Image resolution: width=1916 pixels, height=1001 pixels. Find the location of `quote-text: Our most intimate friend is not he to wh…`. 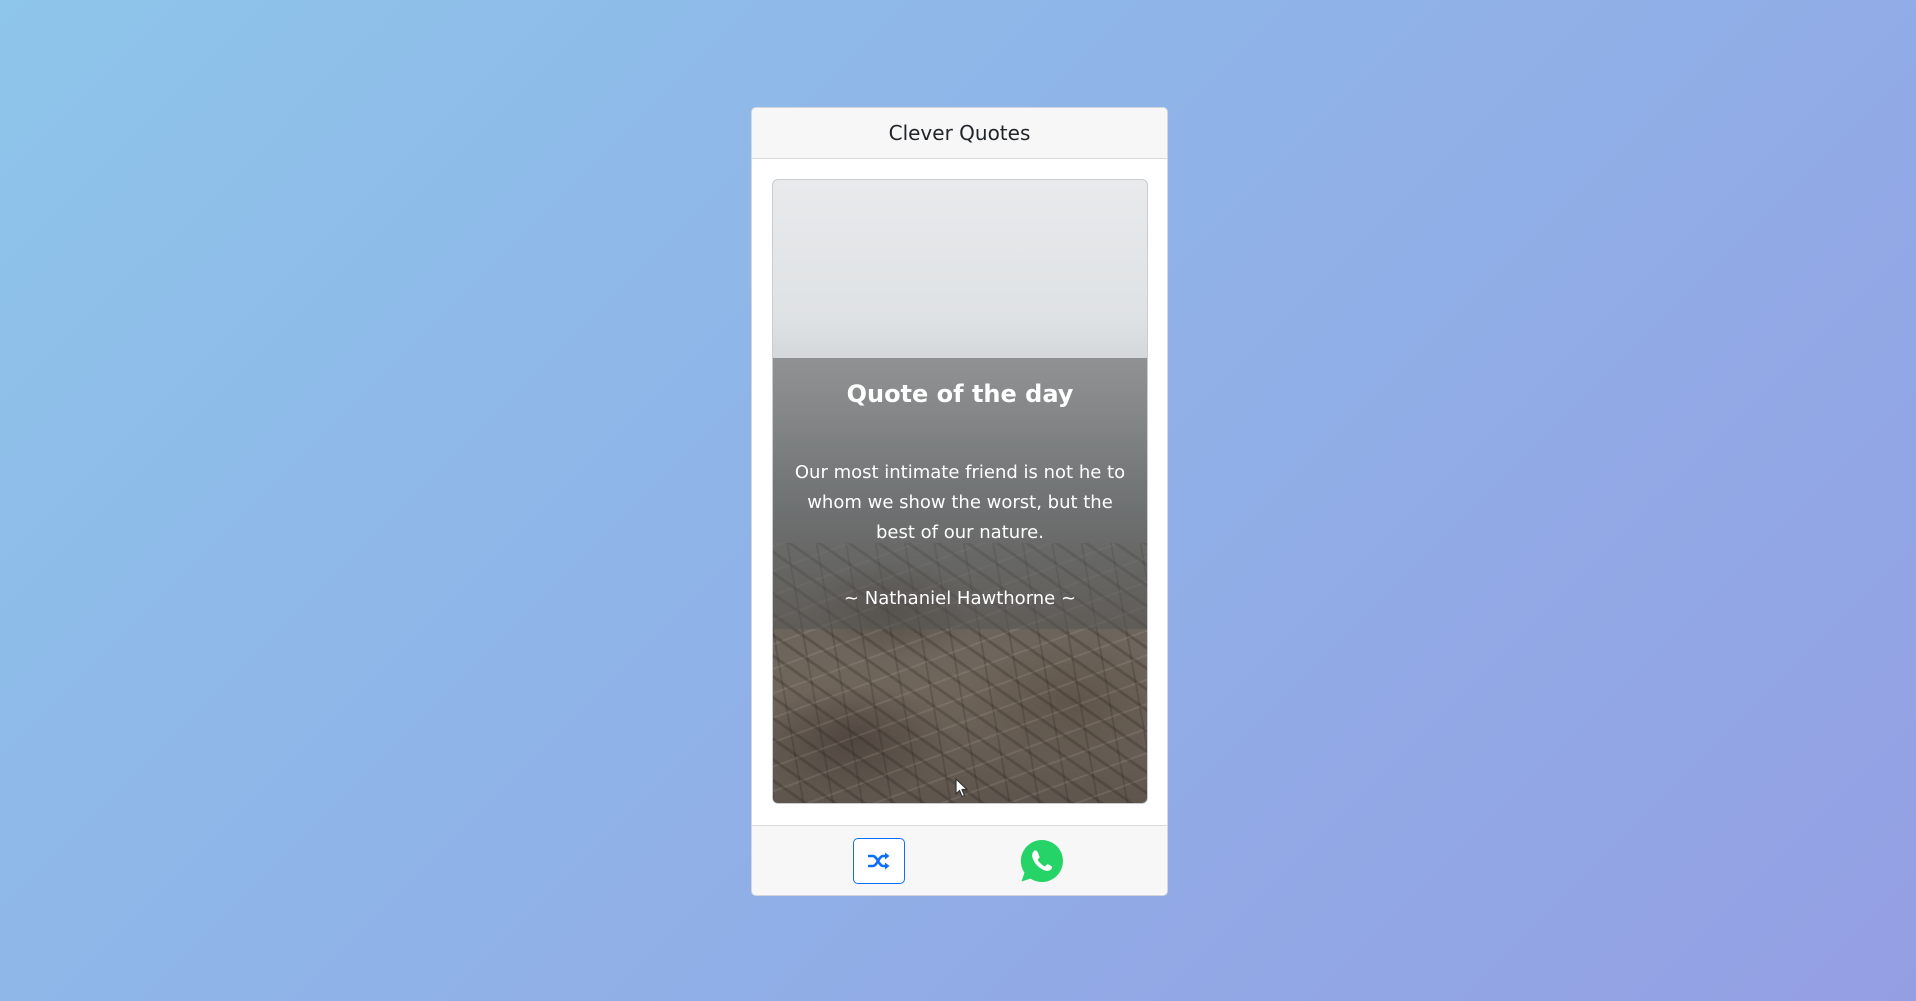

quote-text: Our most intimate friend is not he to wh… is located at coordinates (960, 502).